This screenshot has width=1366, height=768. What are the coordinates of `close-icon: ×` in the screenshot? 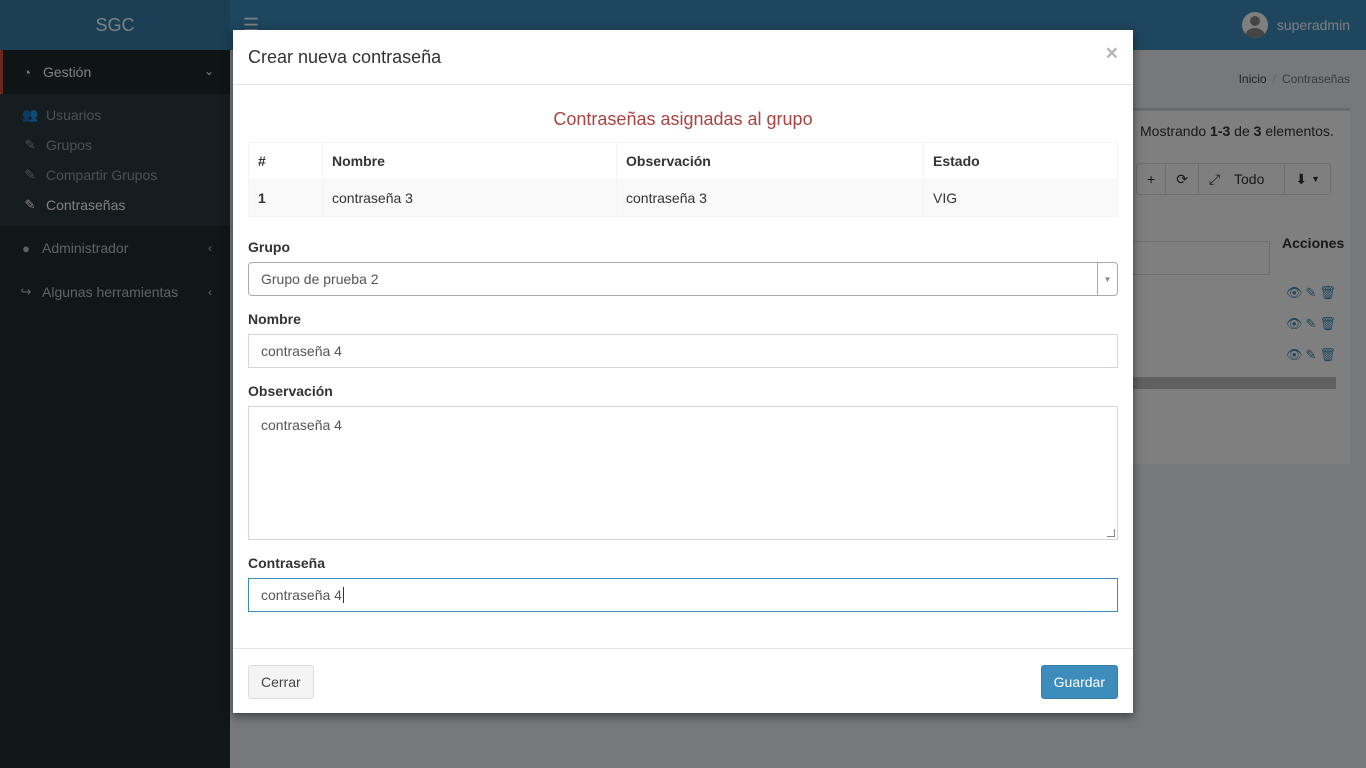 It's located at (1112, 54).